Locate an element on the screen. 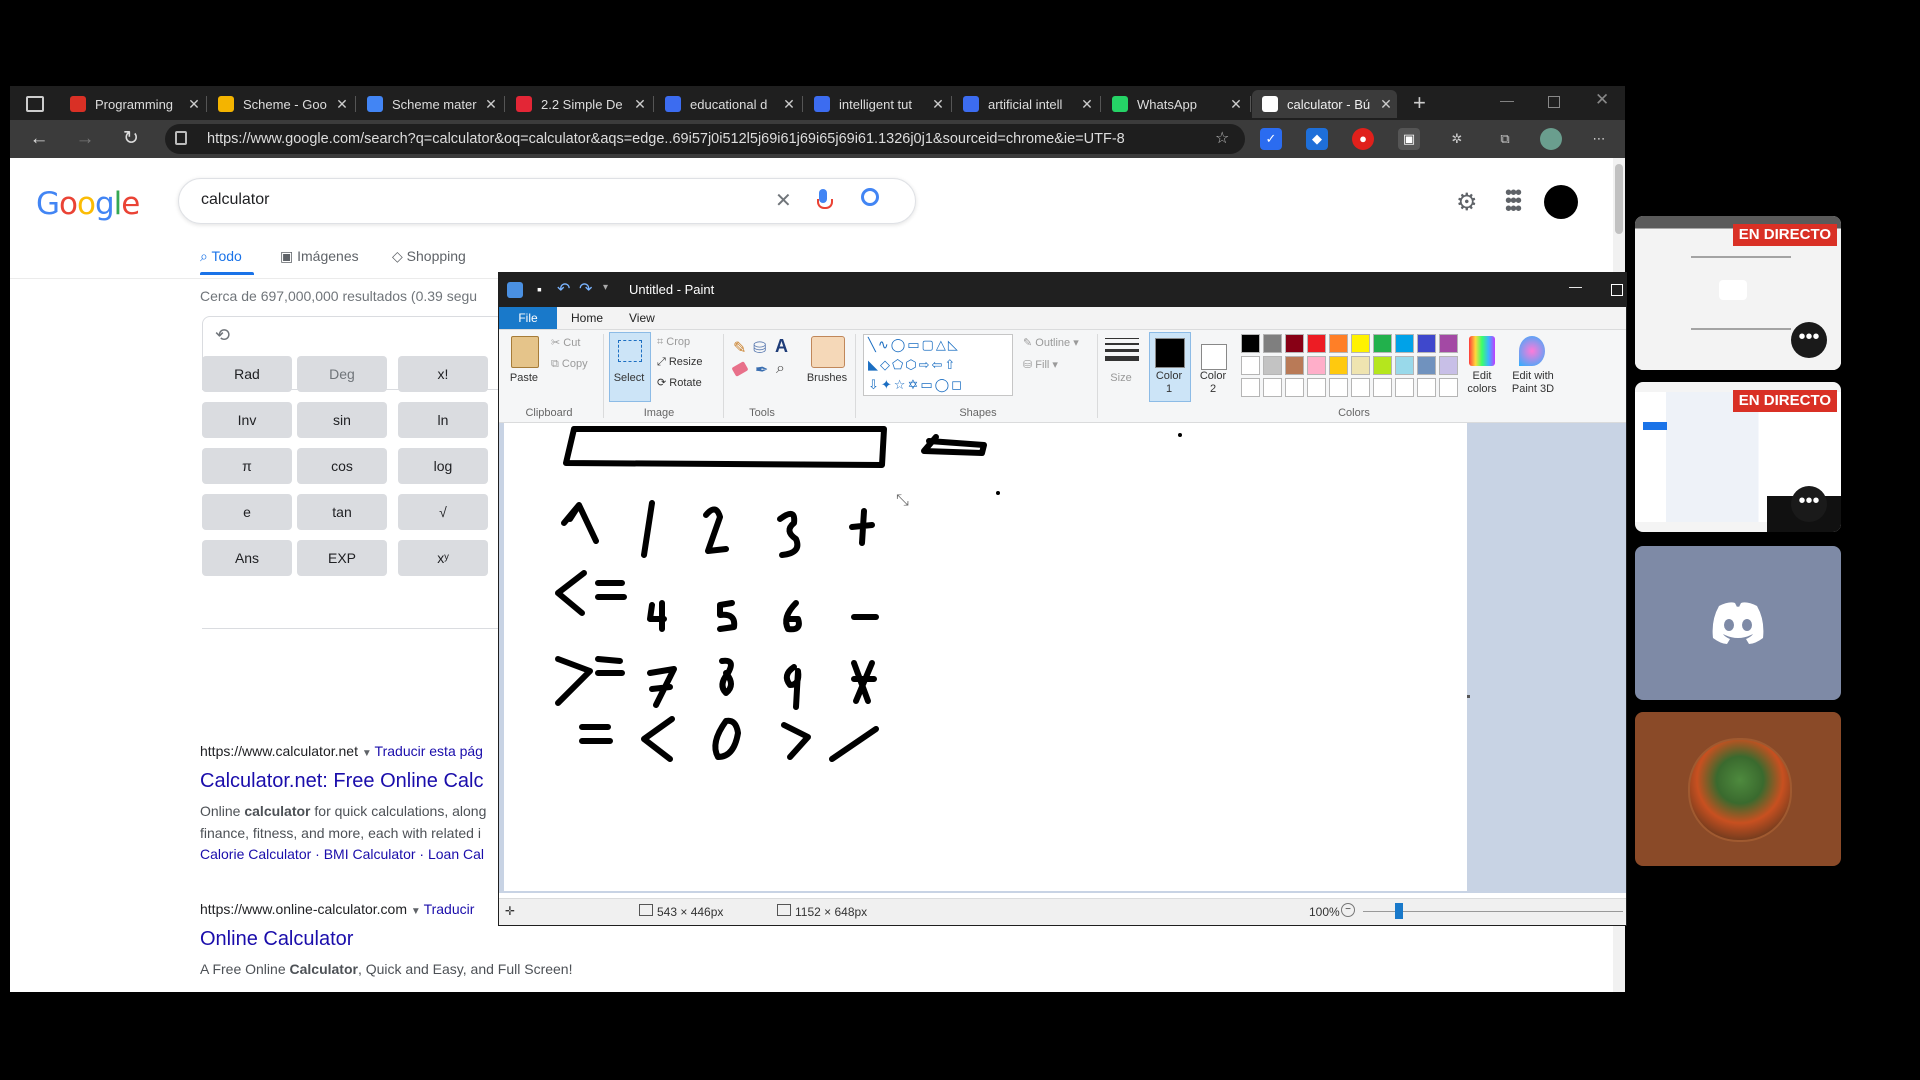 This screenshot has width=1920, height=1080. calculator-key: Ans is located at coordinates (247, 558).